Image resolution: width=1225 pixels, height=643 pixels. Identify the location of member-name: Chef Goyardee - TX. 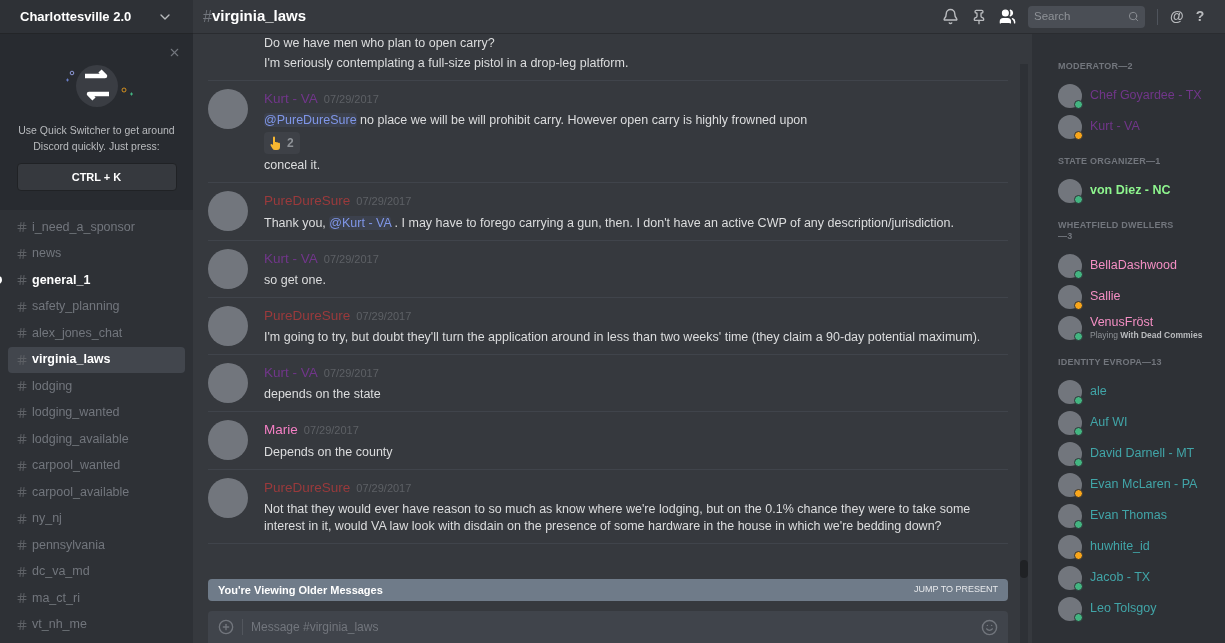
(1146, 95).